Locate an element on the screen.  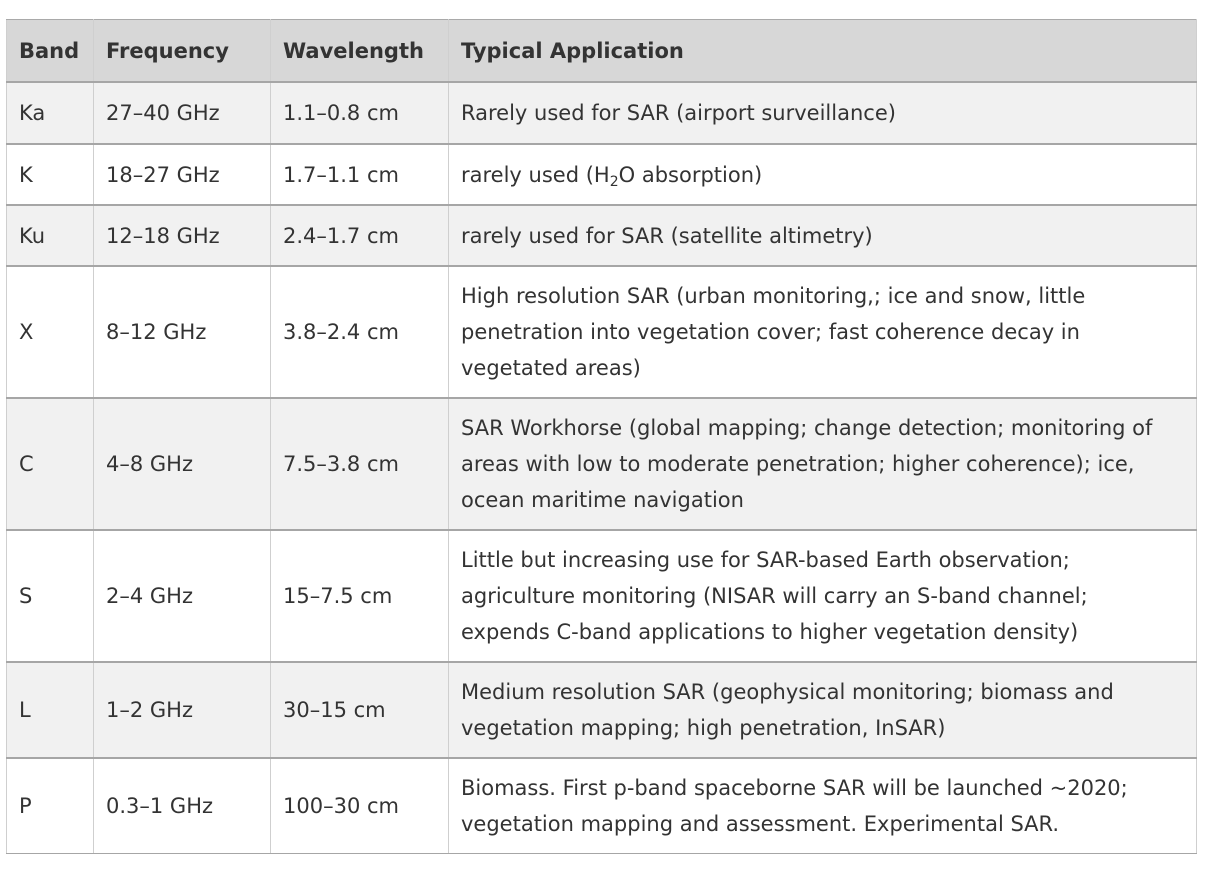
band-cell: C is located at coordinates (50, 464).